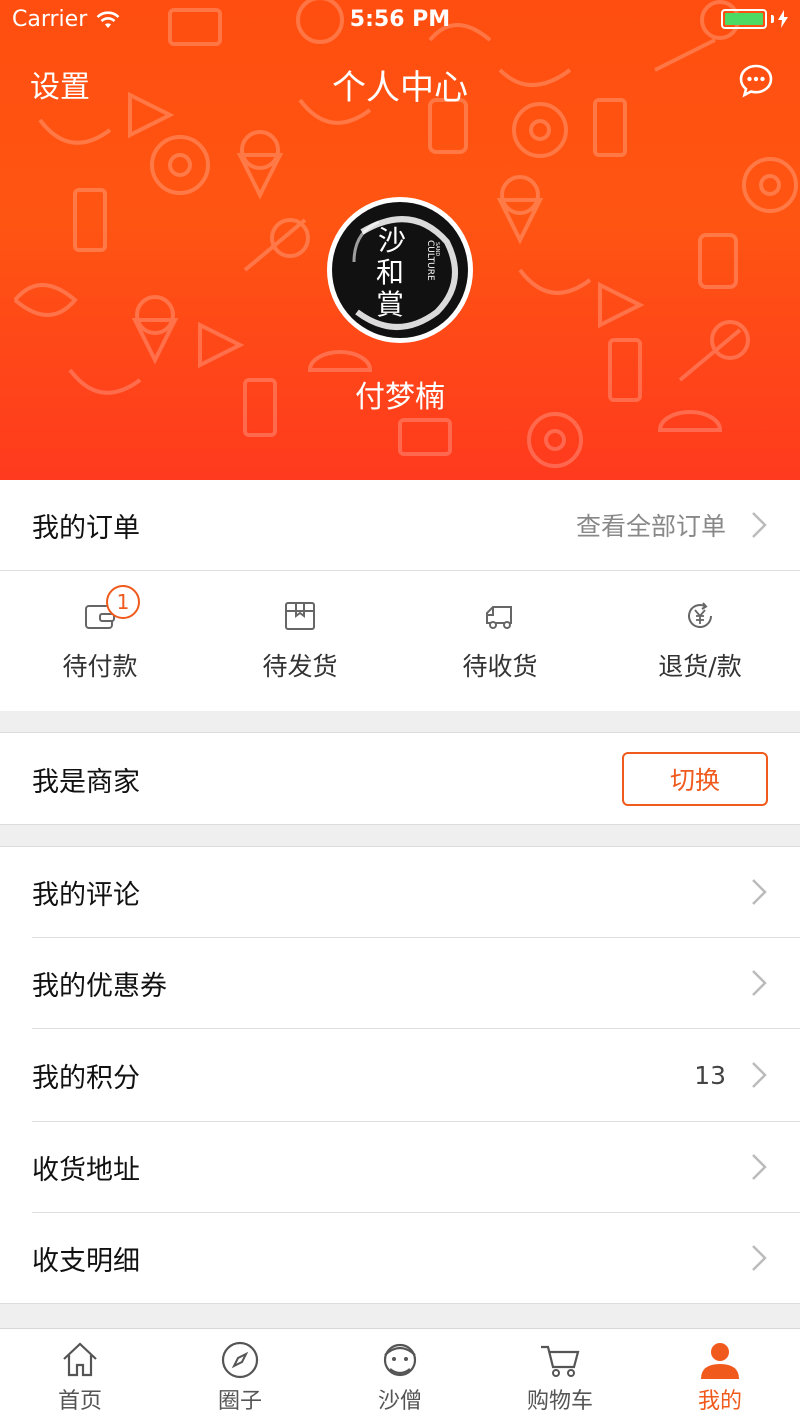 Image resolution: width=800 pixels, height=1422 pixels. Describe the element at coordinates (79, 1401) in the screenshot. I see `tab-label: 首页` at that location.